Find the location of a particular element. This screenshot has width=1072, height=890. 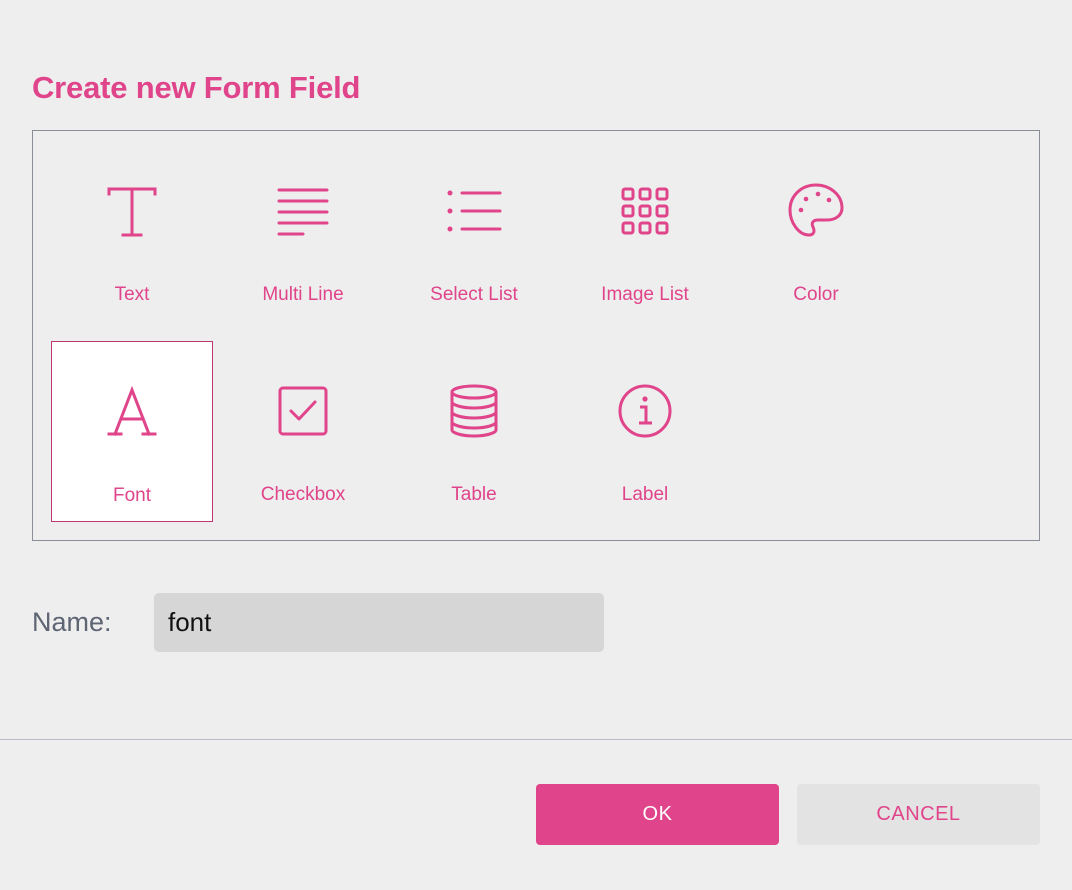

list-icon is located at coordinates (474, 216).